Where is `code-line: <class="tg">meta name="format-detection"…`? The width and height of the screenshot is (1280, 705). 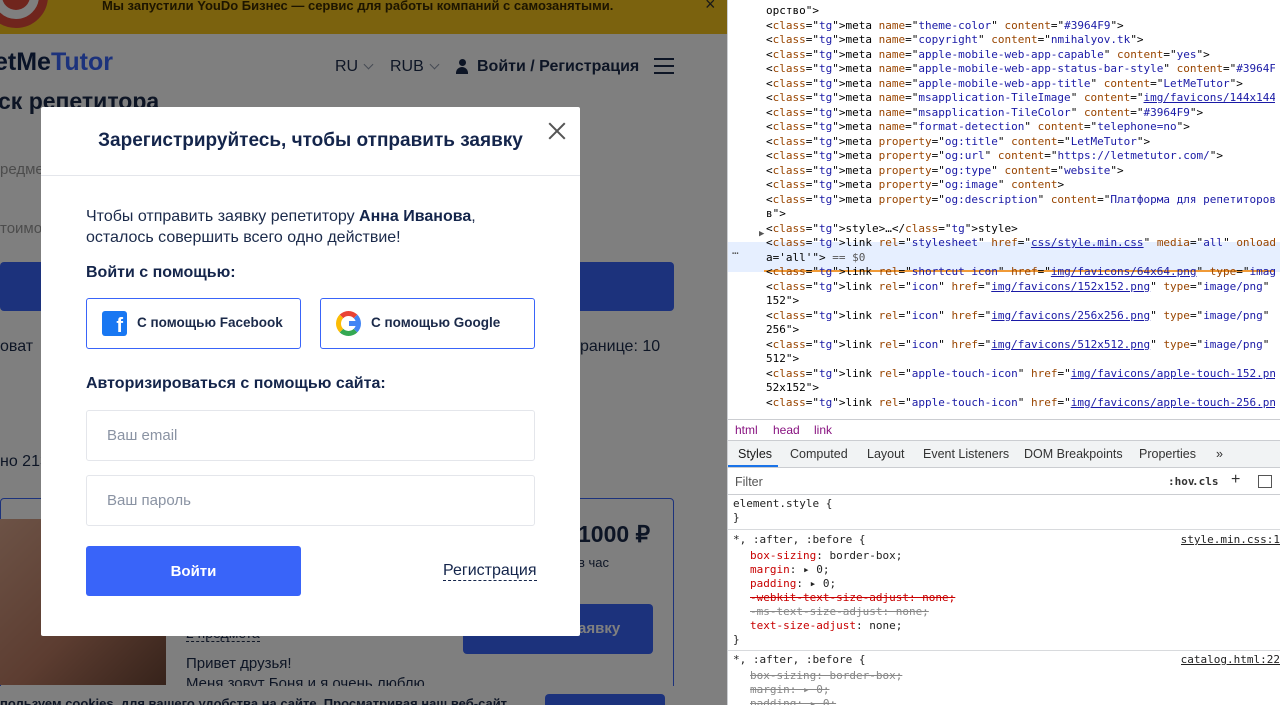
code-line: <class="tg">meta name="format-detection"… is located at coordinates (1020, 127).